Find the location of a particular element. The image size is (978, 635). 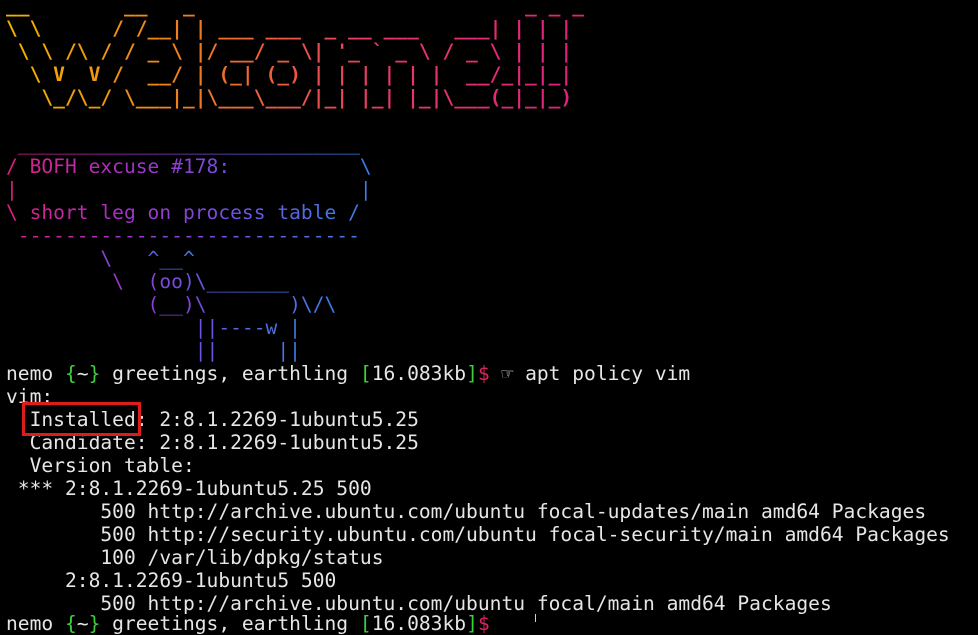

cow-ascii-line: \ (oo)\_______ is located at coordinates (148, 281).